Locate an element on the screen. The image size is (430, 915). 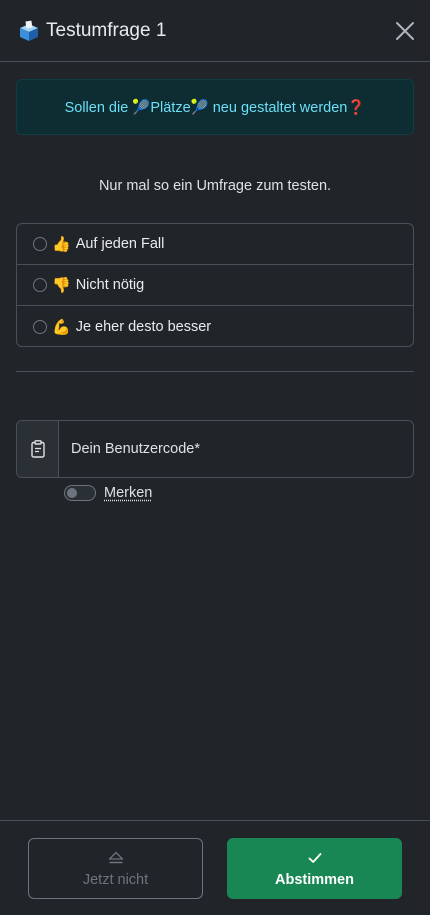
thumbs-up-icon: 👍 is located at coordinates (61, 244).